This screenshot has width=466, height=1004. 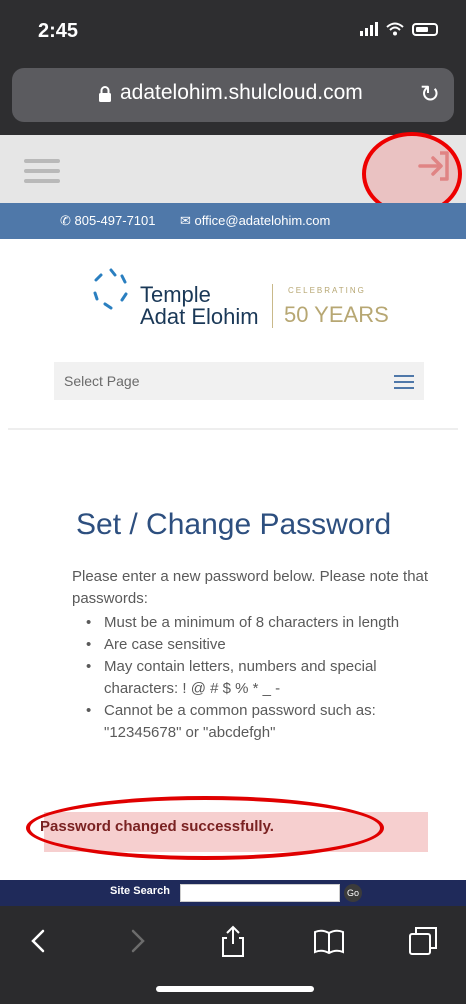 What do you see at coordinates (329, 941) in the screenshot?
I see `bookmarks-icon` at bounding box center [329, 941].